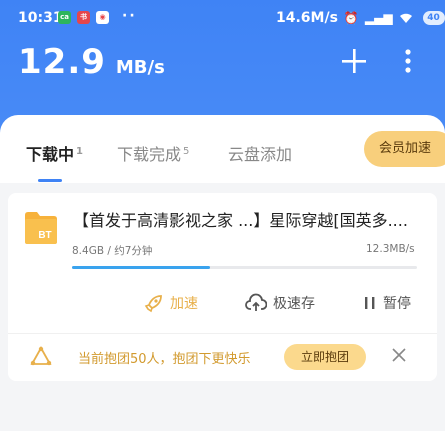  Describe the element at coordinates (378, 18) in the screenshot. I see `signal-icon: ▂▄▆` at that location.